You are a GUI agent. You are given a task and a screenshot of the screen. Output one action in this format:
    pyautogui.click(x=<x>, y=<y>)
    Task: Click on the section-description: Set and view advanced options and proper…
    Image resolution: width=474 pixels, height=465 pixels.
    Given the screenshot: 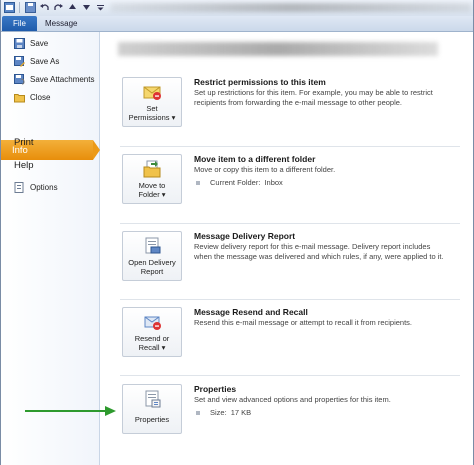 What is the action you would take?
    pyautogui.click(x=292, y=399)
    